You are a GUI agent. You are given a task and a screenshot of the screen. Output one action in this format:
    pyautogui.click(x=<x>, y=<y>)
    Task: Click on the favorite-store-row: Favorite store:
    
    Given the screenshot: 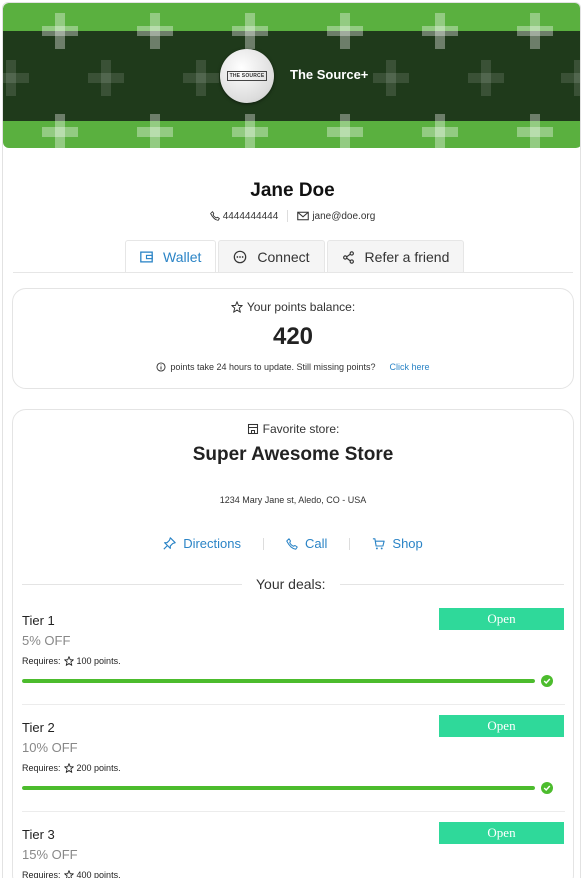 What is the action you would take?
    pyautogui.click(x=293, y=429)
    